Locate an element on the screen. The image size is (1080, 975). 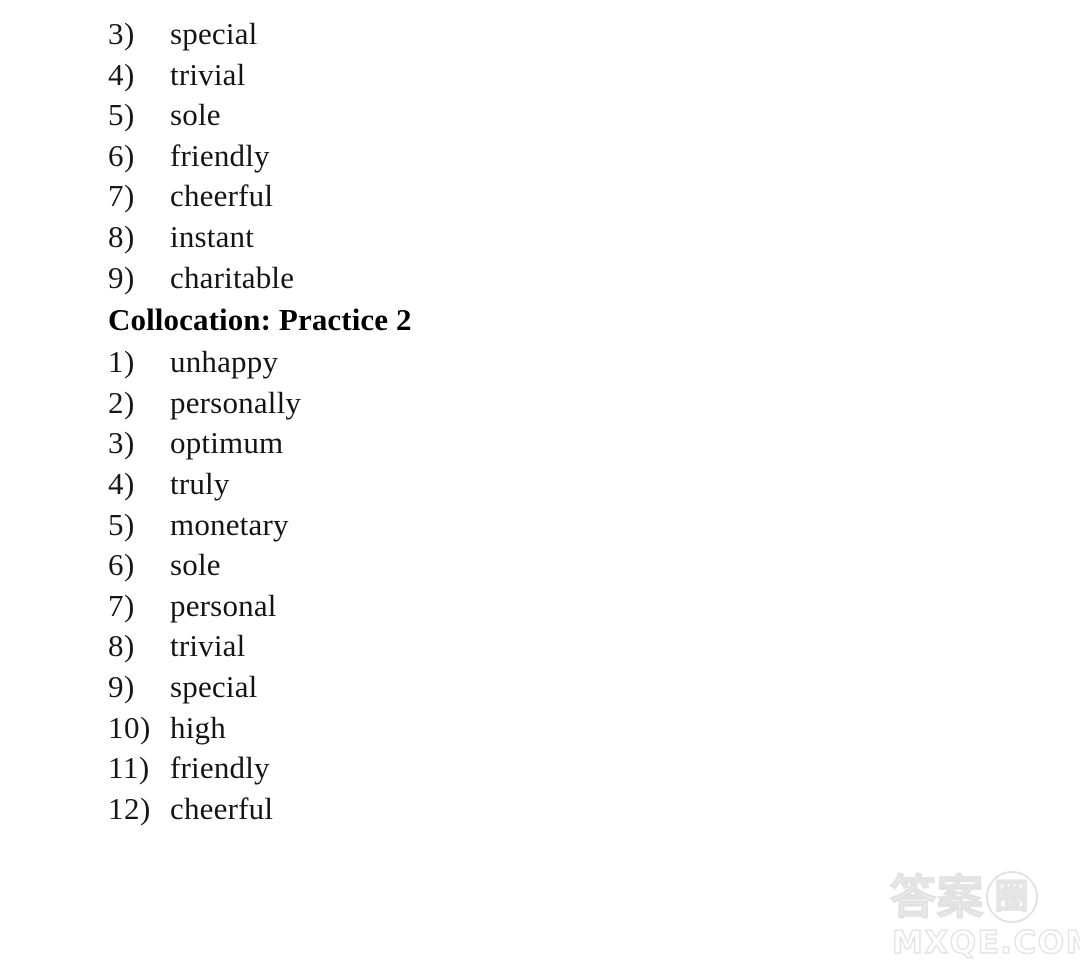
list-item: 8) trivial is located at coordinates (488, 646).